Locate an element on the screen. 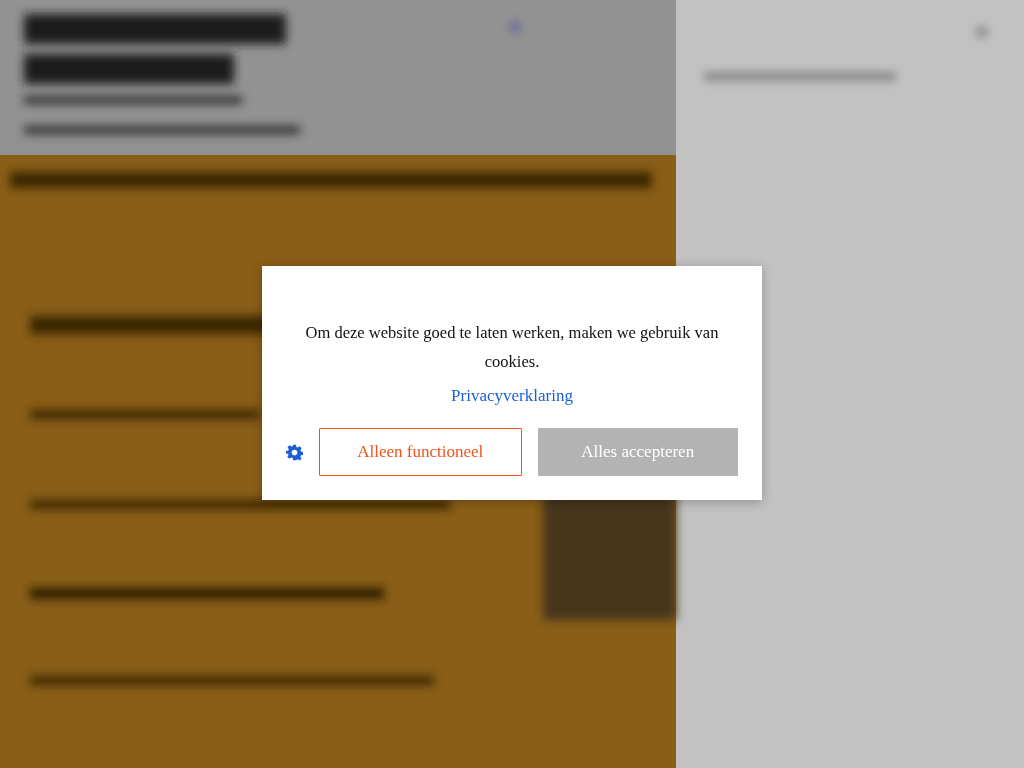 The height and width of the screenshot is (768, 1024). settings-icon is located at coordinates (294, 452).